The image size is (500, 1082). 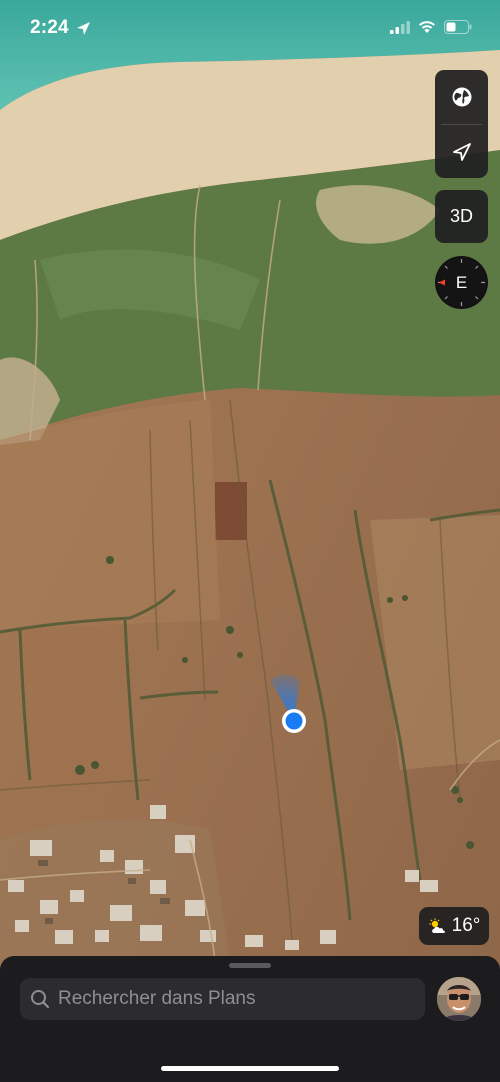 I want to click on battery-icon, so click(x=458, y=27).